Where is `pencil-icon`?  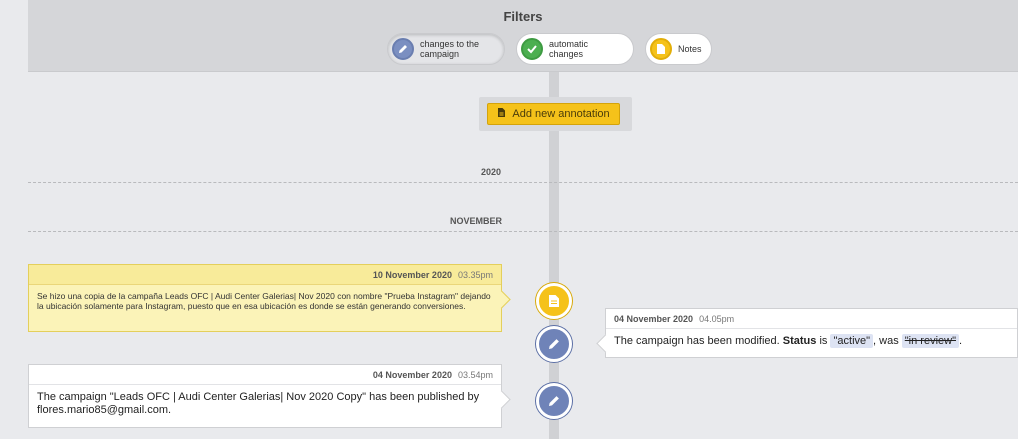
pencil-icon is located at coordinates (403, 49).